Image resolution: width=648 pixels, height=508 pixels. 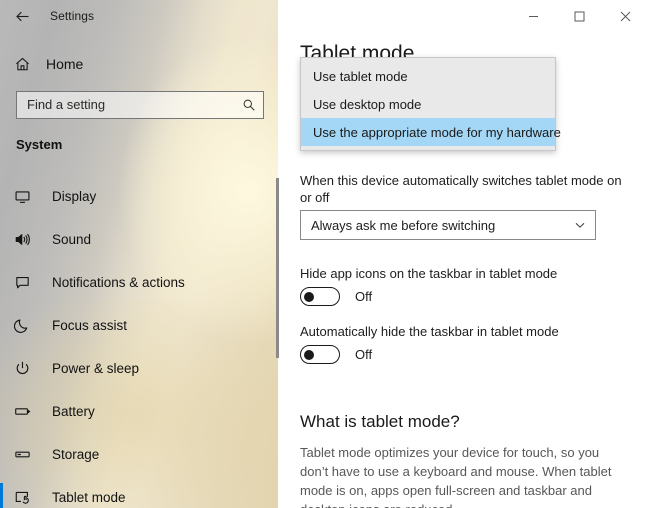 I want to click on sidebar-item-display-label: Display, so click(x=74, y=196).